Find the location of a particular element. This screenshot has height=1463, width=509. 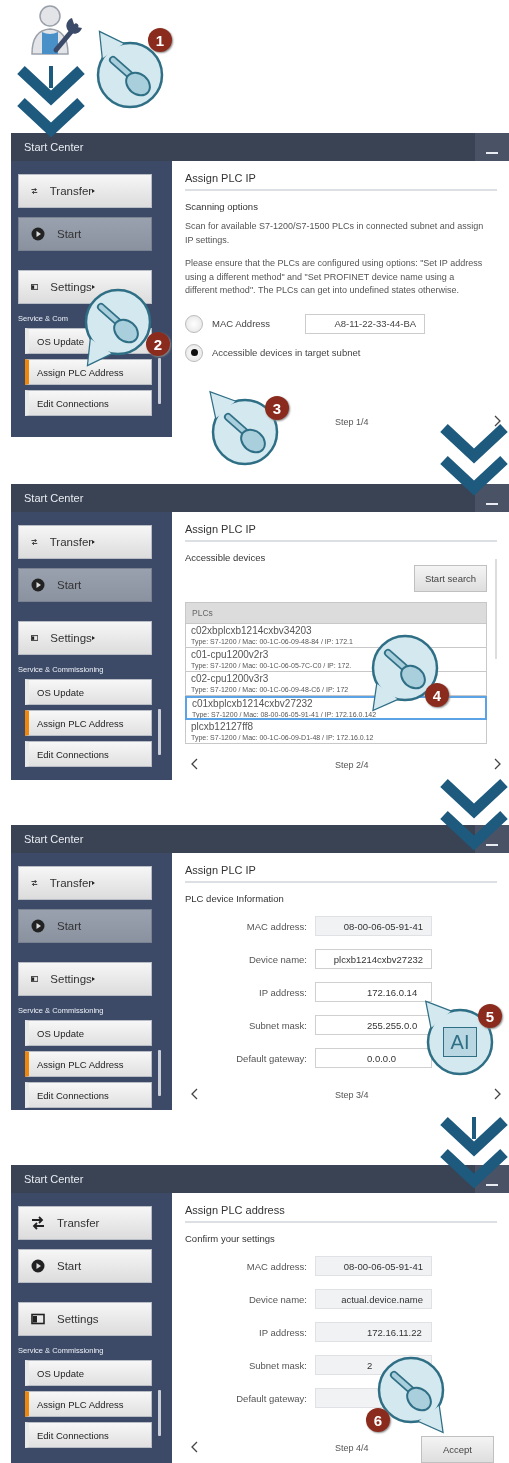

section-title: Scanning options is located at coordinates (222, 206).